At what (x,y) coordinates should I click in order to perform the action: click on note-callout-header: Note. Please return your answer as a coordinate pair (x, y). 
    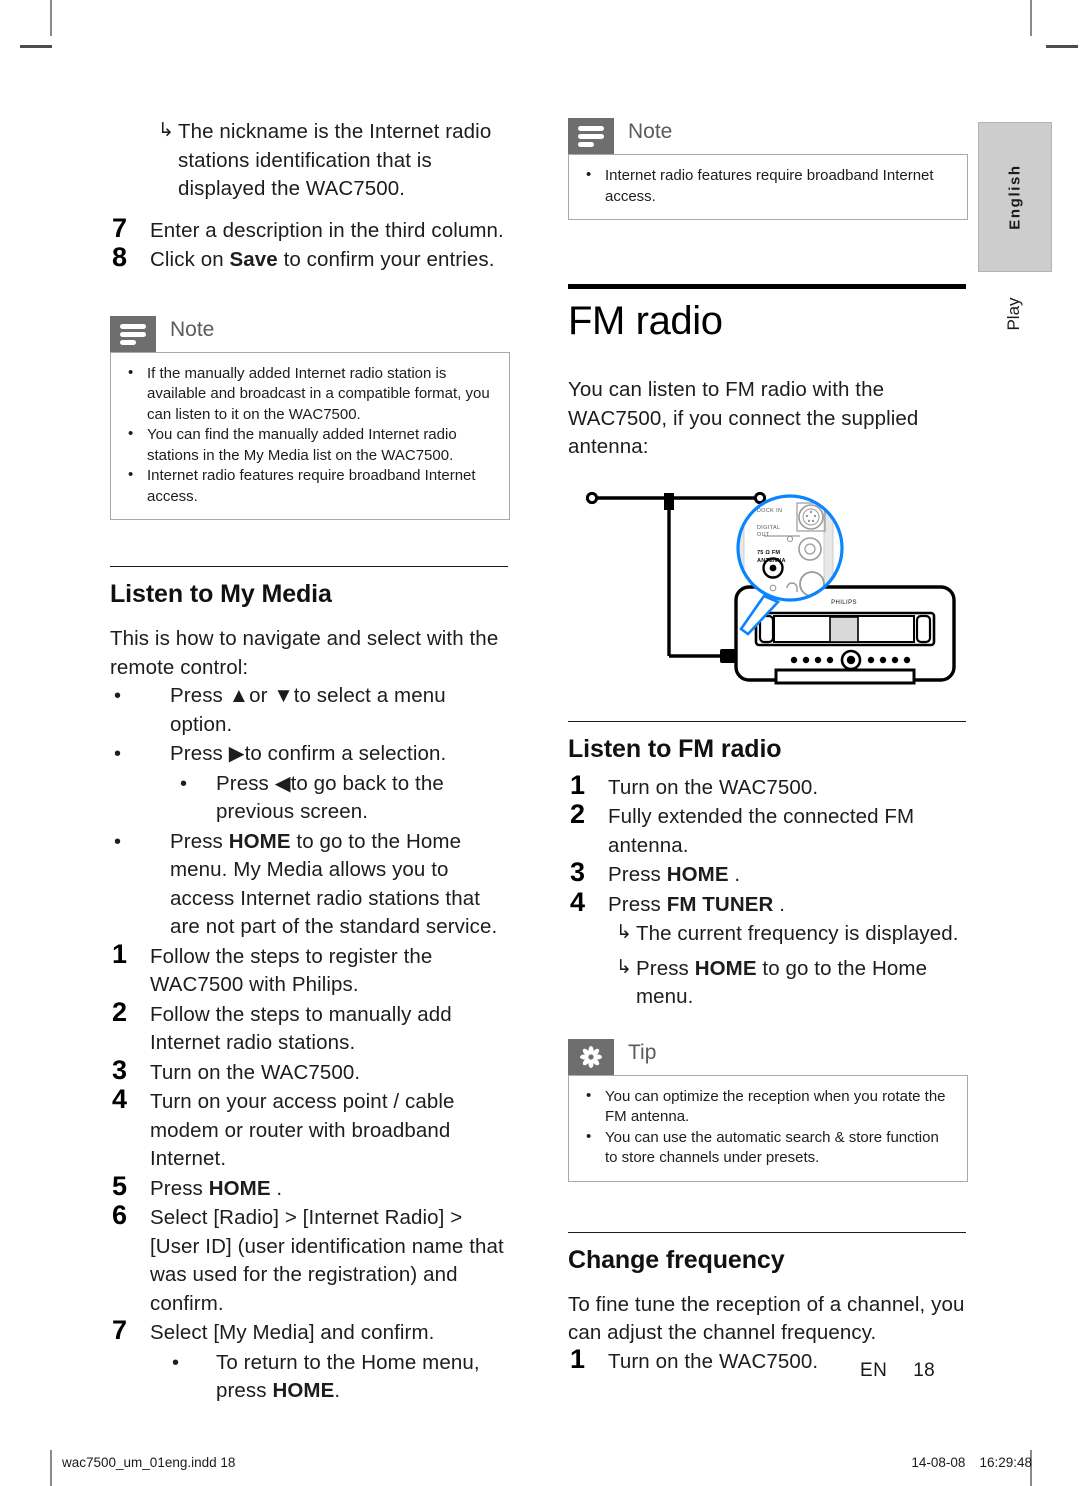
    Looking at the image, I should click on (310, 333).